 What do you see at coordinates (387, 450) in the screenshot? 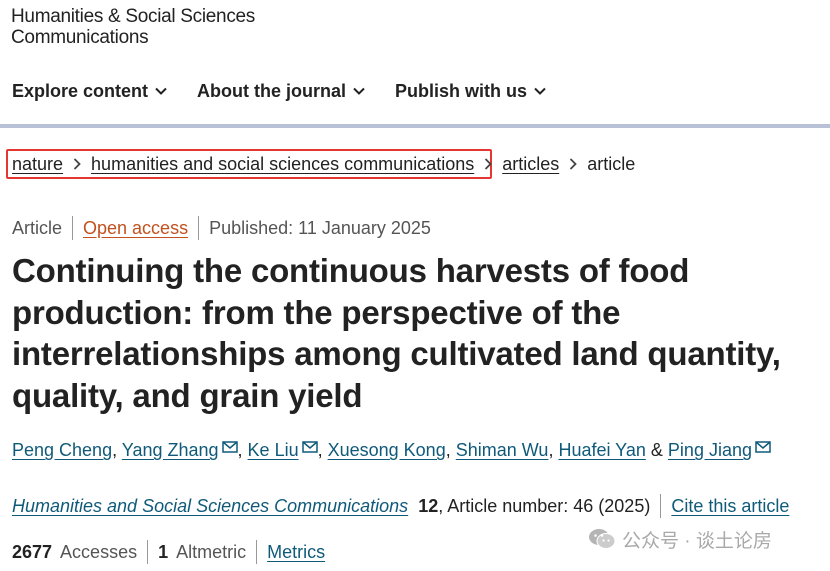
I see `author-link: Xuesong Kong` at bounding box center [387, 450].